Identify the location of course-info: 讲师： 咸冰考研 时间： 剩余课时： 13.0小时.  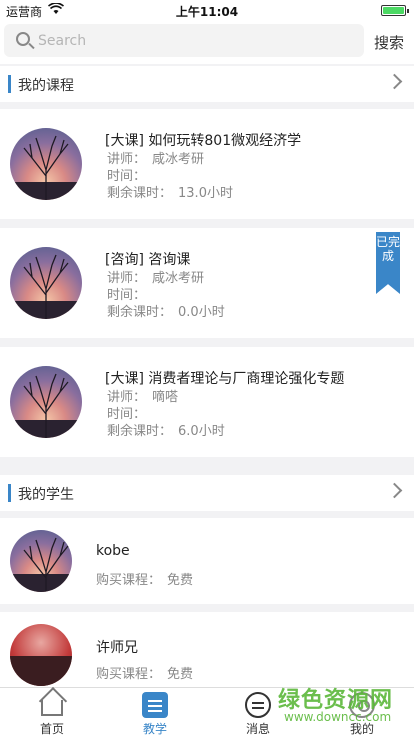
(170, 176).